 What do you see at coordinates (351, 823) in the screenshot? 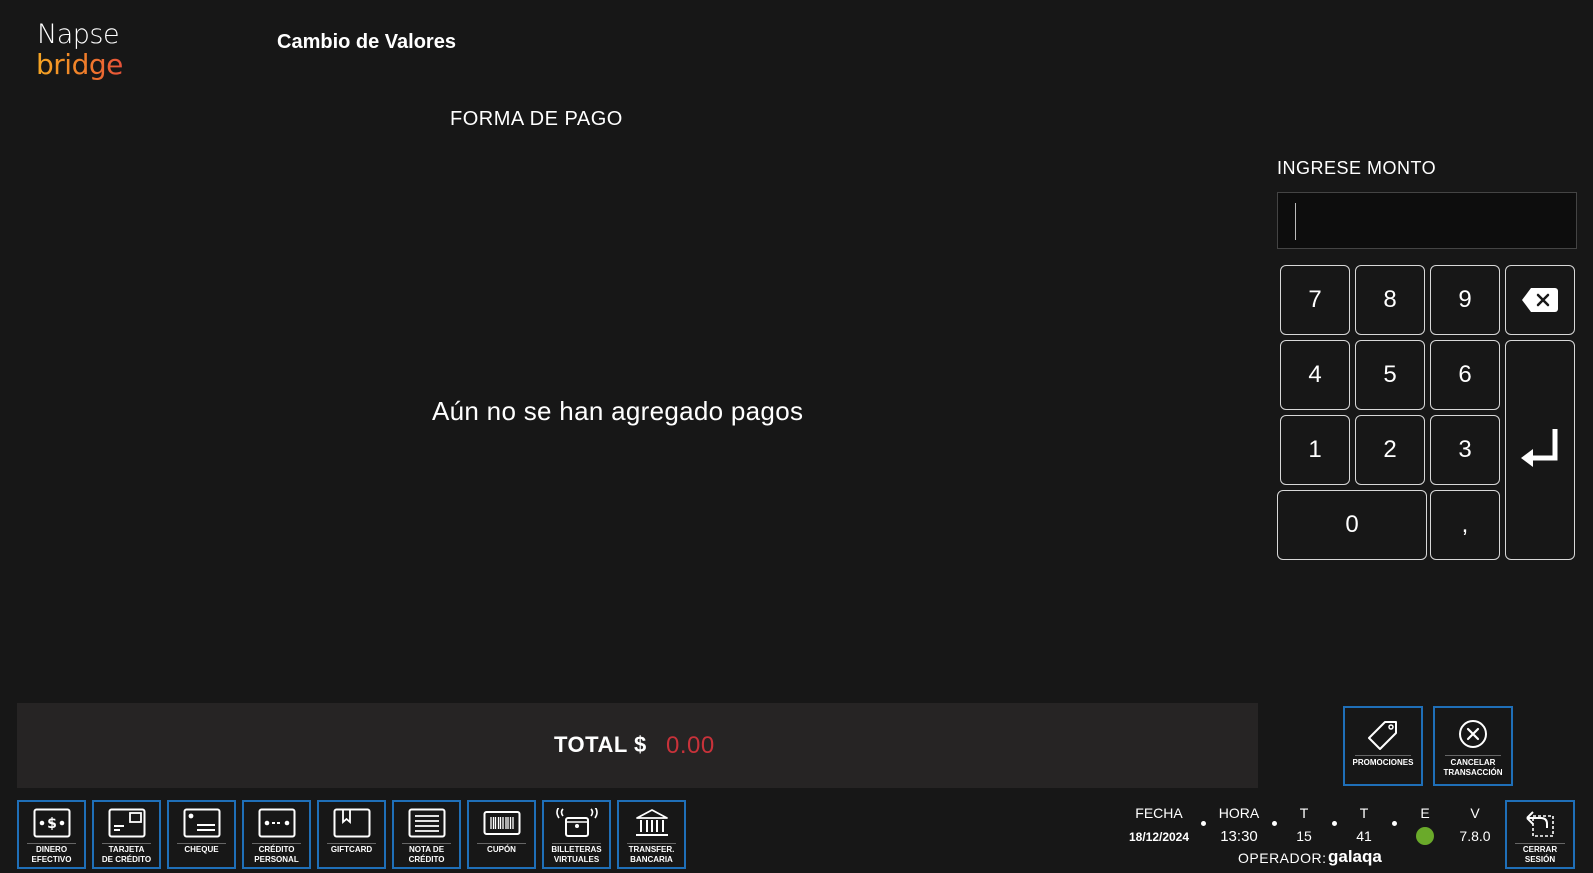
I see `giftcard-icon` at bounding box center [351, 823].